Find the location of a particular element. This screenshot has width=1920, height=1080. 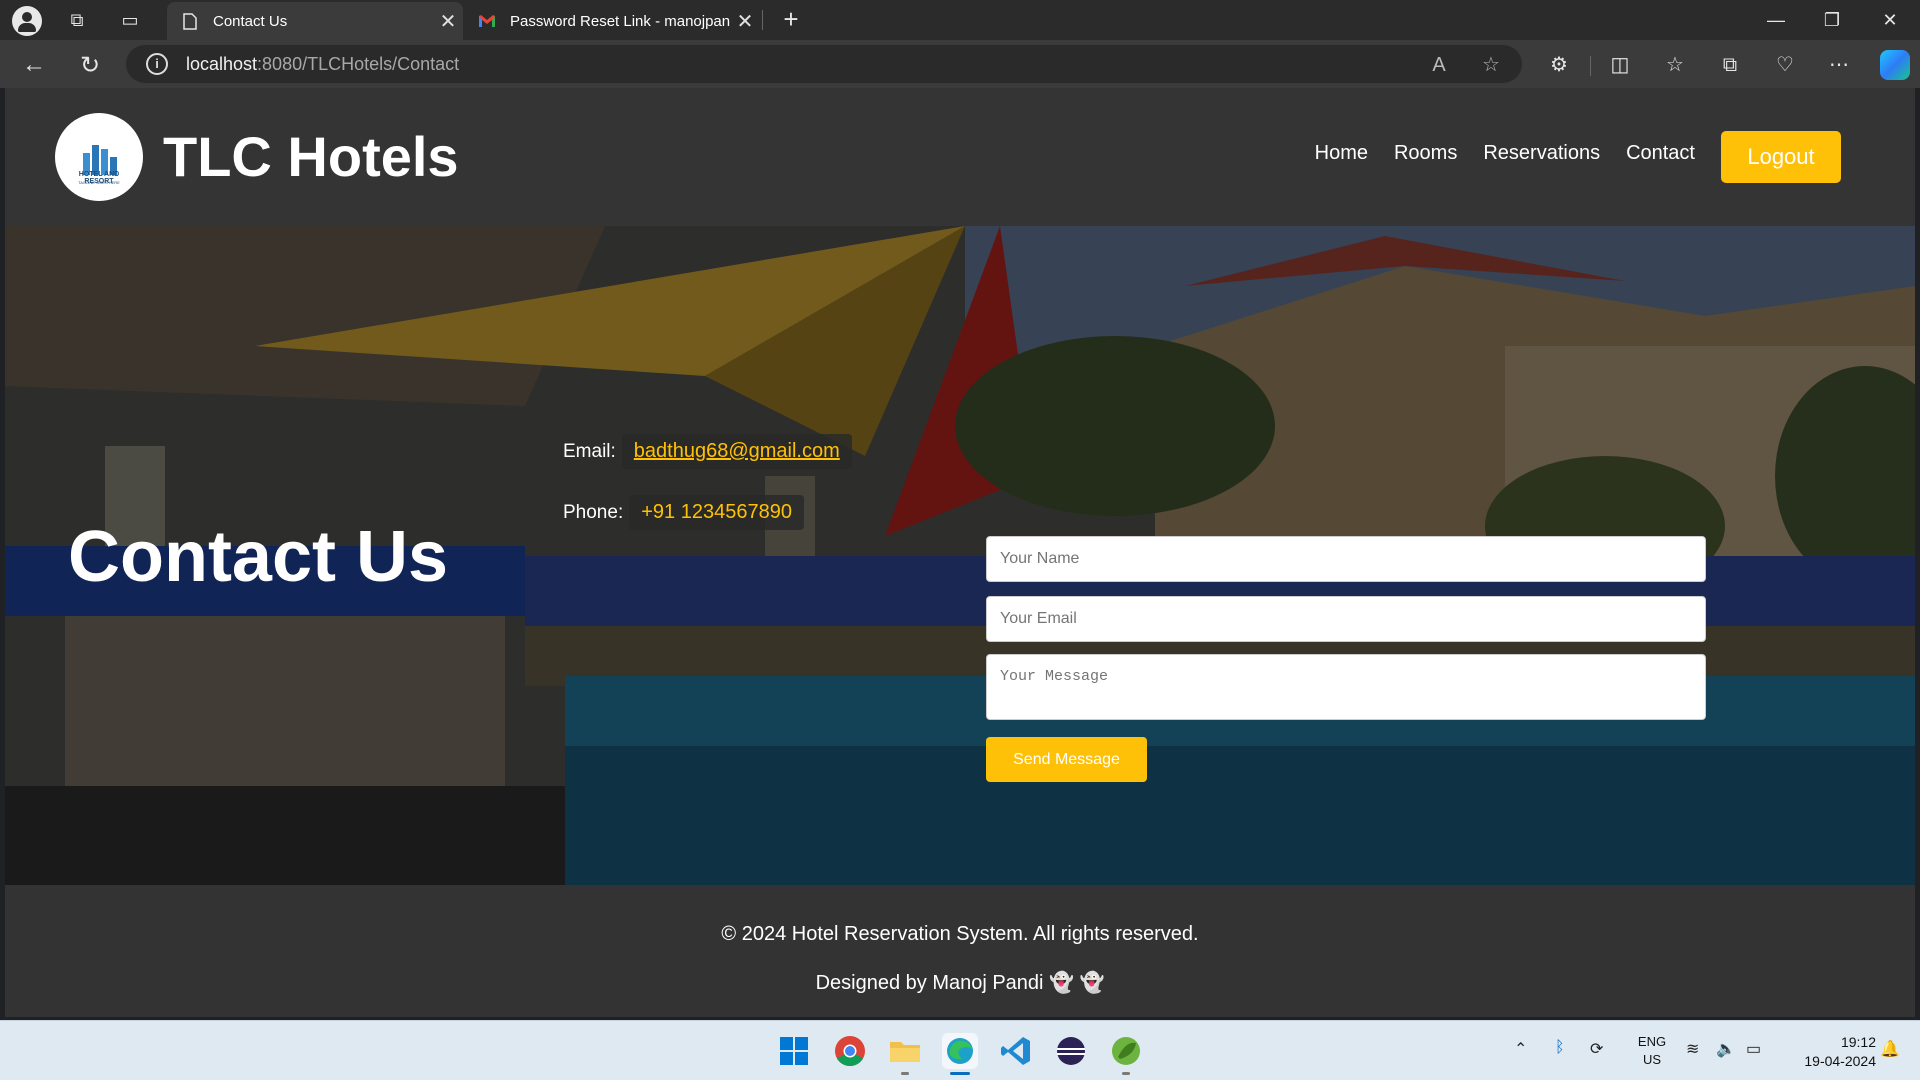

address-bar: i localhost:8080/TLCHotels/Contact A ☆ is located at coordinates (824, 64).